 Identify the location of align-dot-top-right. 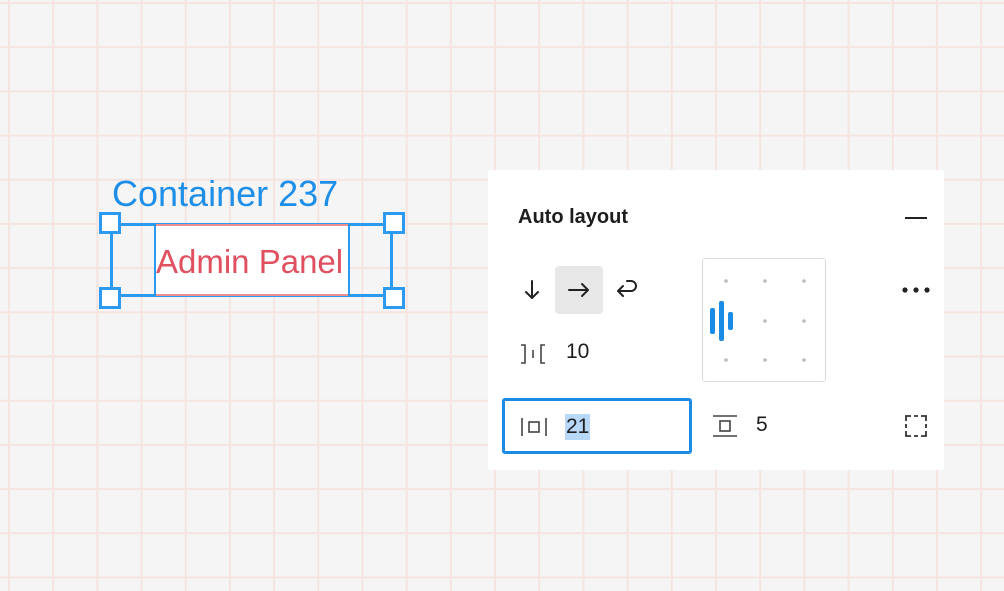
(804, 281).